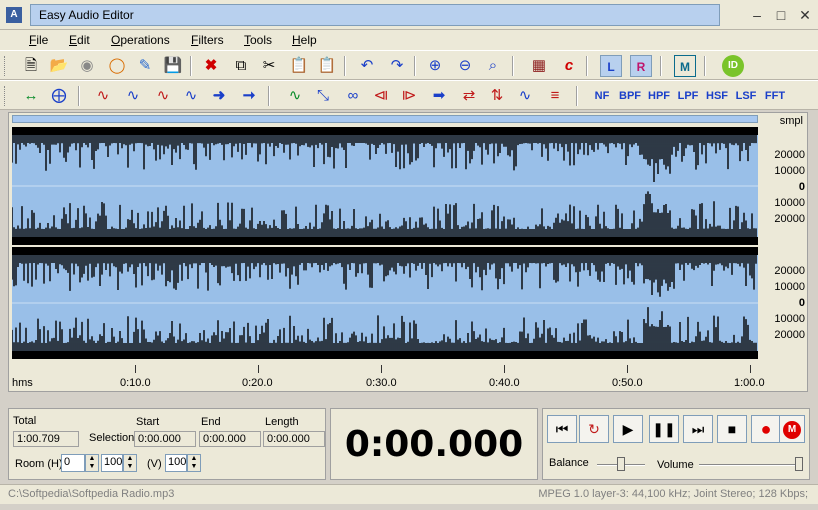 This screenshot has width=818, height=510. Describe the element at coordinates (792, 429) in the screenshot. I see `record-mic-button: M` at that location.